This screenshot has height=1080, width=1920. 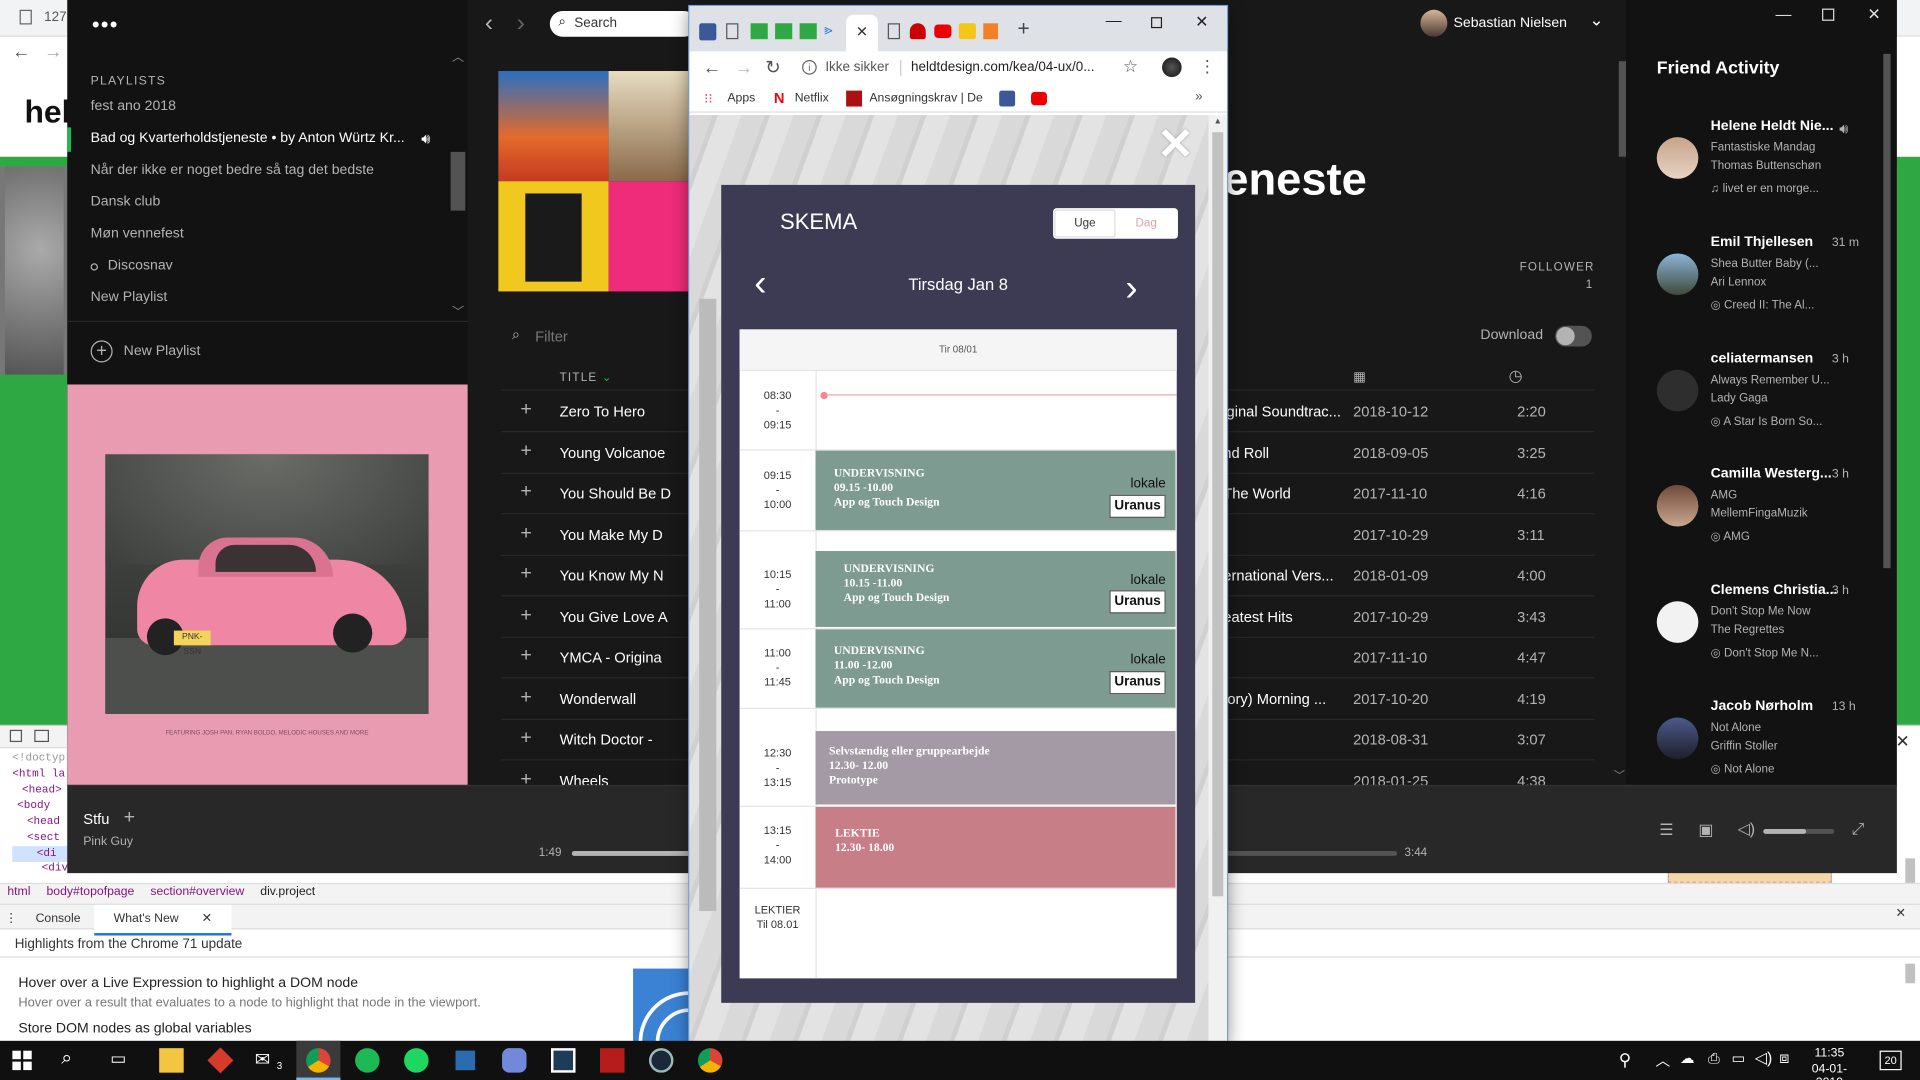 What do you see at coordinates (1762, 358) in the screenshot?
I see `friend-name: celiatermansen` at bounding box center [1762, 358].